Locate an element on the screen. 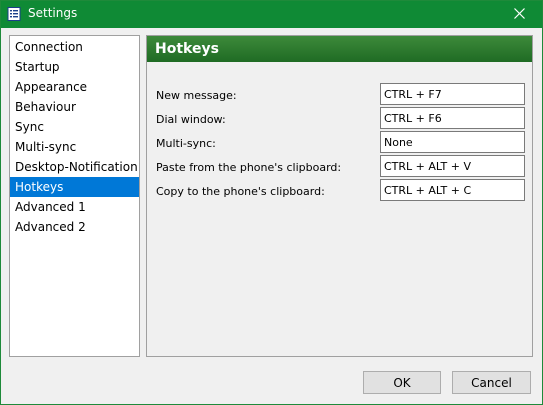 The height and width of the screenshot is (405, 543). close-button is located at coordinates (519, 14).